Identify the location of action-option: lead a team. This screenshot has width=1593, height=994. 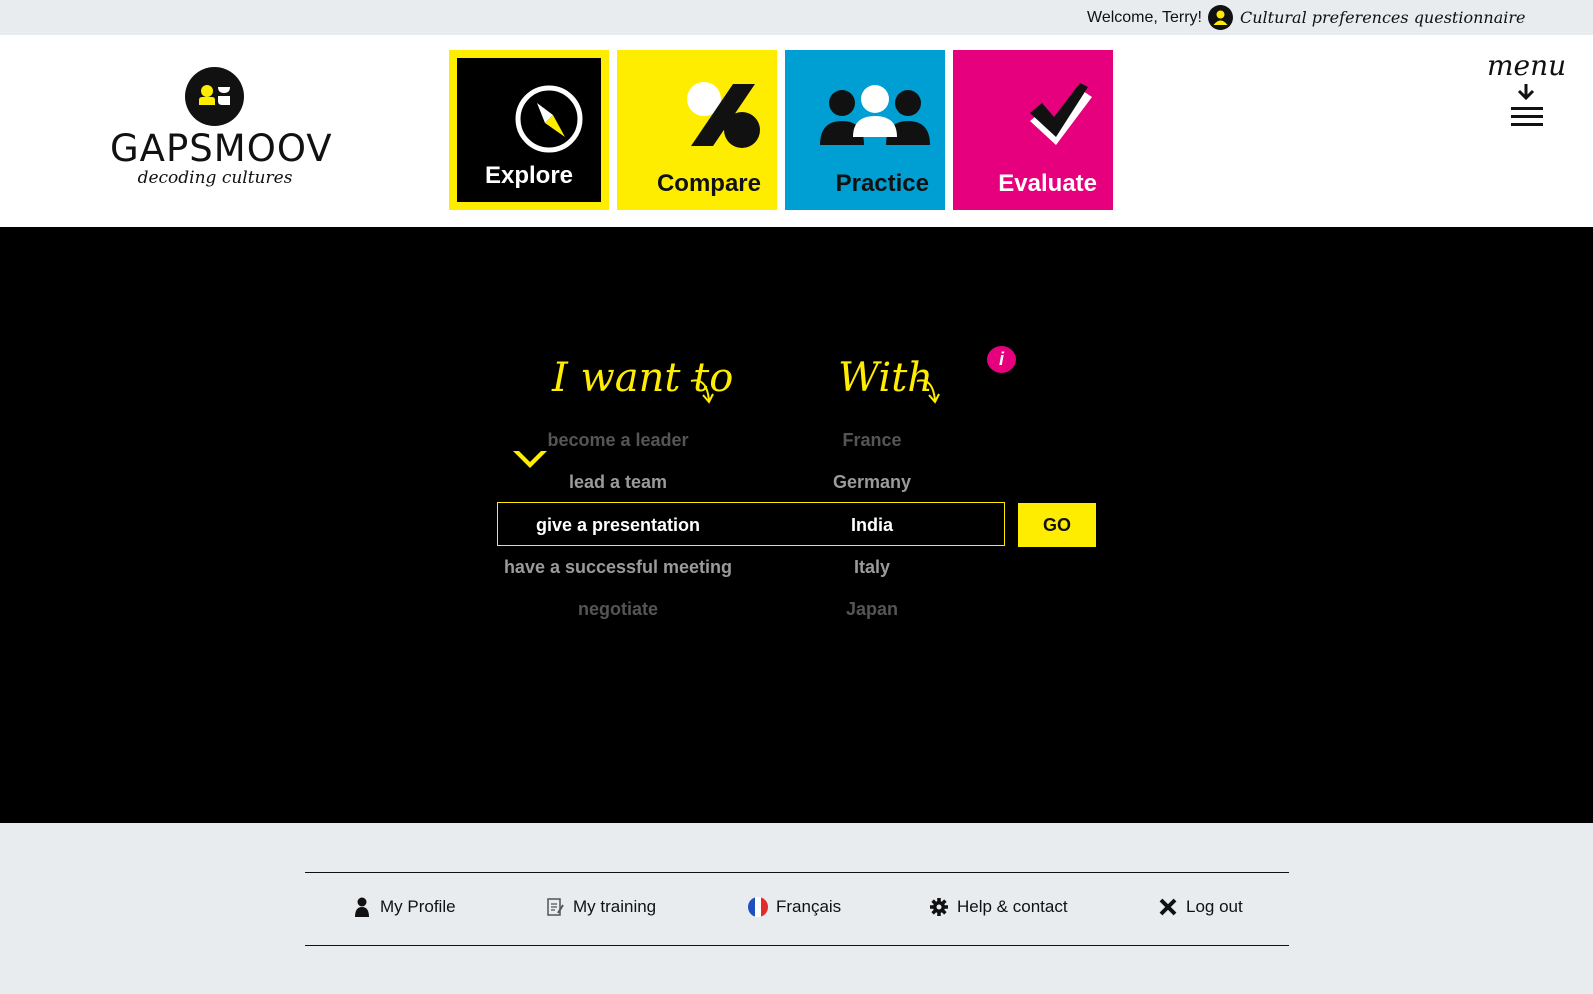
(618, 482).